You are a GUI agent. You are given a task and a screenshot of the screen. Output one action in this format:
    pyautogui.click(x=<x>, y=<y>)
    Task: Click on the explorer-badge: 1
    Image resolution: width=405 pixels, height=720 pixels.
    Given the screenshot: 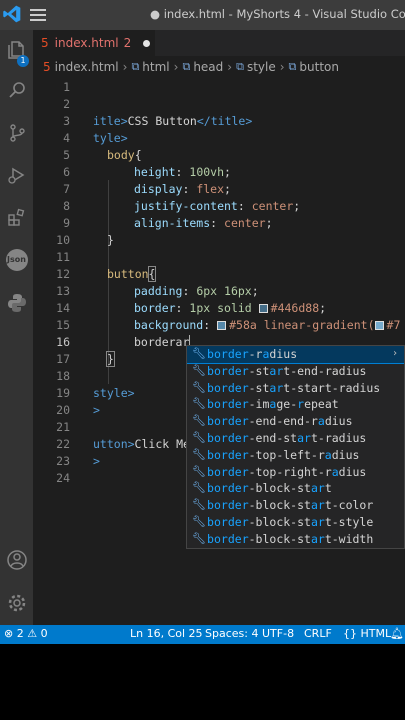 What is the action you would take?
    pyautogui.click(x=23, y=61)
    